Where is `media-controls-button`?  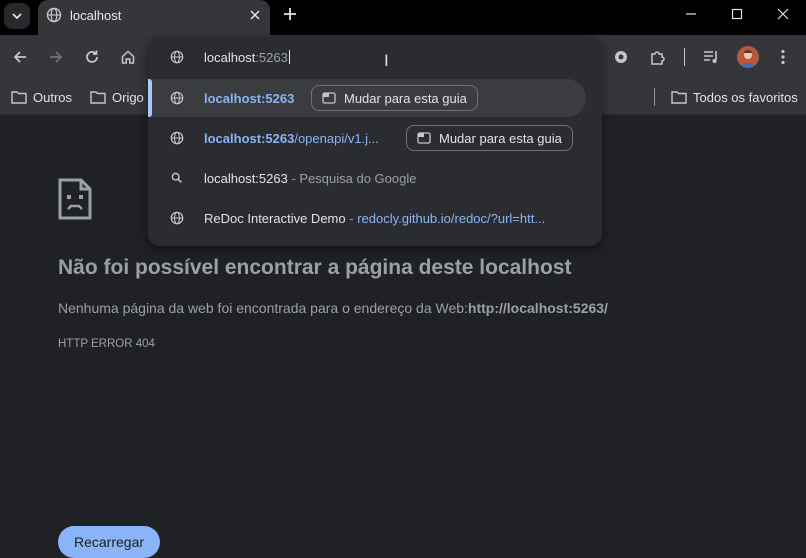 media-controls-button is located at coordinates (711, 57).